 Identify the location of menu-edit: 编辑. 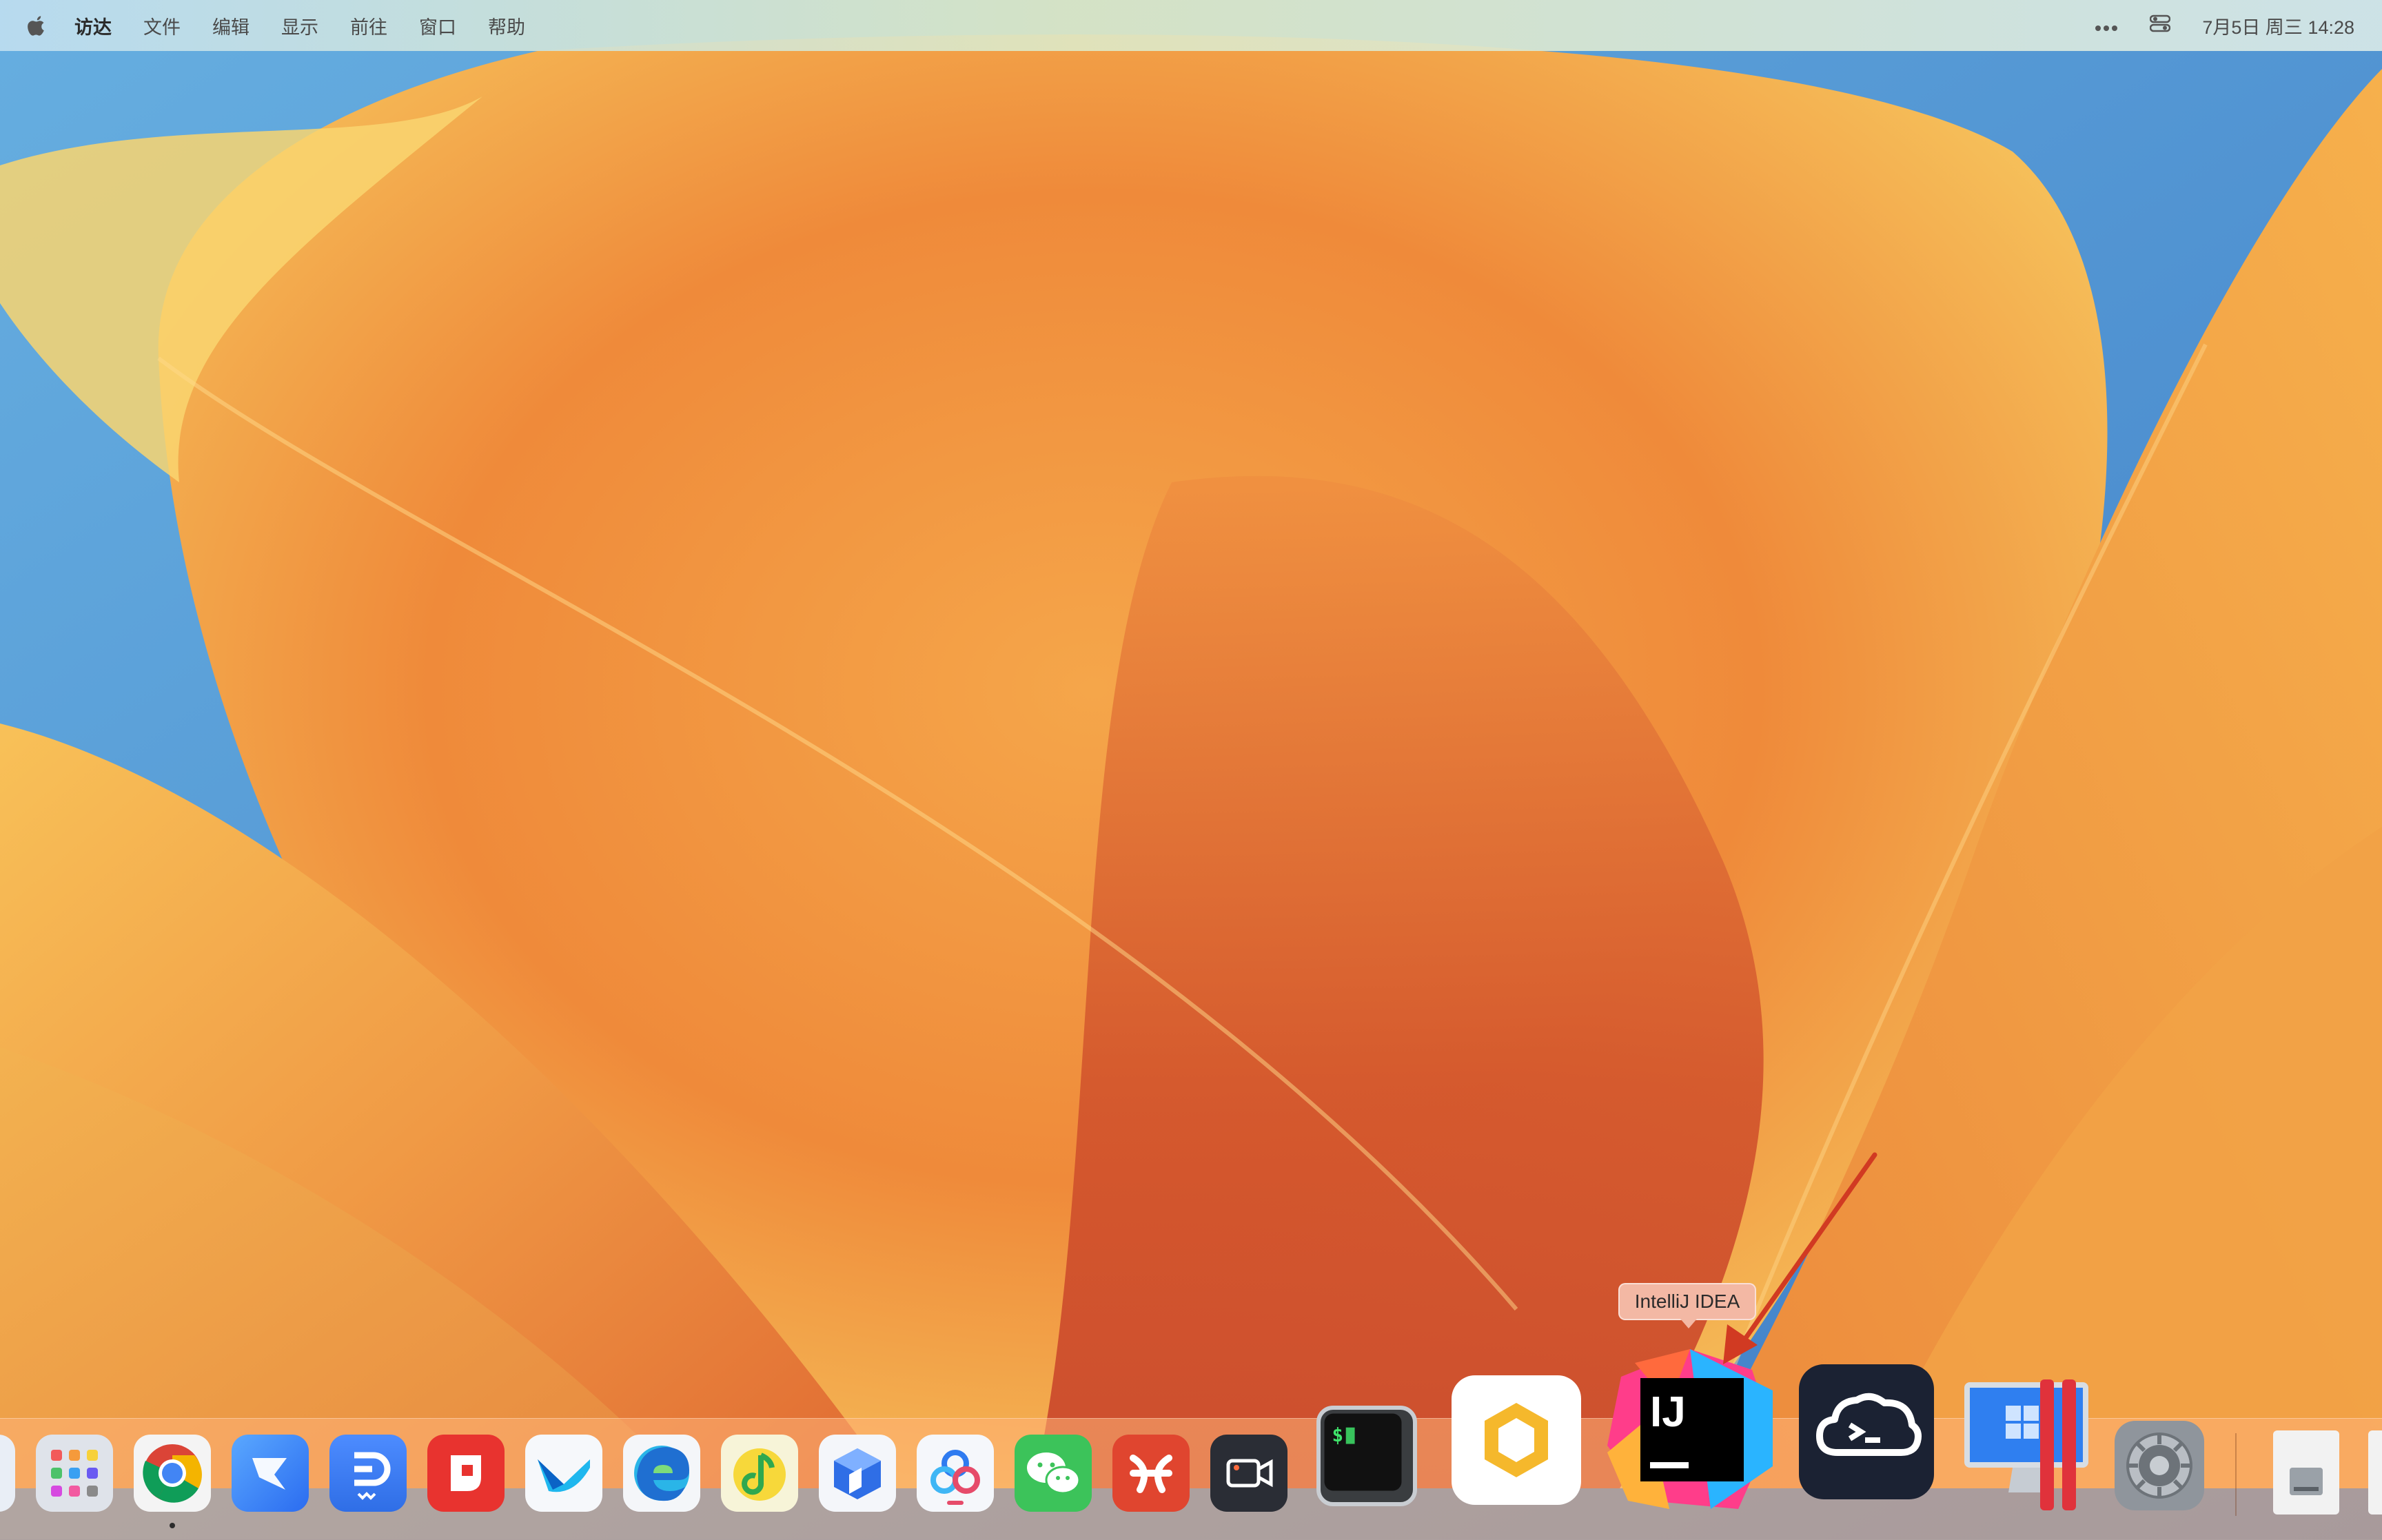
(231, 25).